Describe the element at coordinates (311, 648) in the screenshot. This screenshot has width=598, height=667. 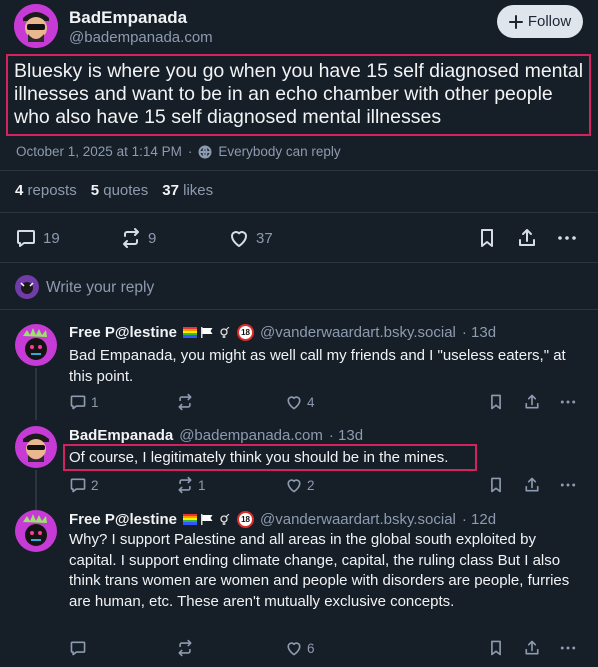
I see `like-count: 6` at that location.